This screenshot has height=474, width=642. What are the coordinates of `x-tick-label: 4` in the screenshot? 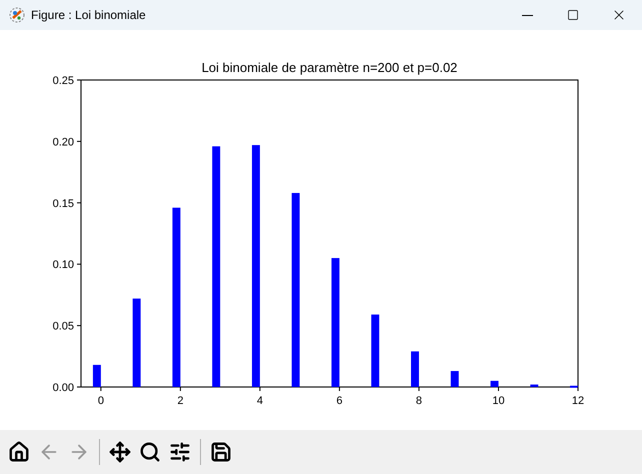 It's located at (259, 401).